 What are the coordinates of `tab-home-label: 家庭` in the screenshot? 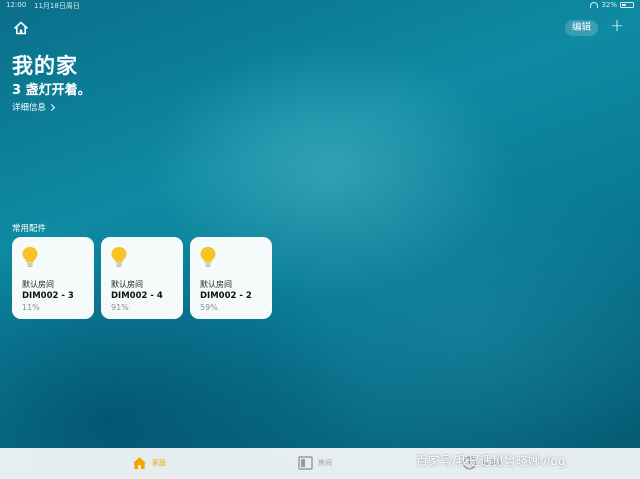 It's located at (159, 463).